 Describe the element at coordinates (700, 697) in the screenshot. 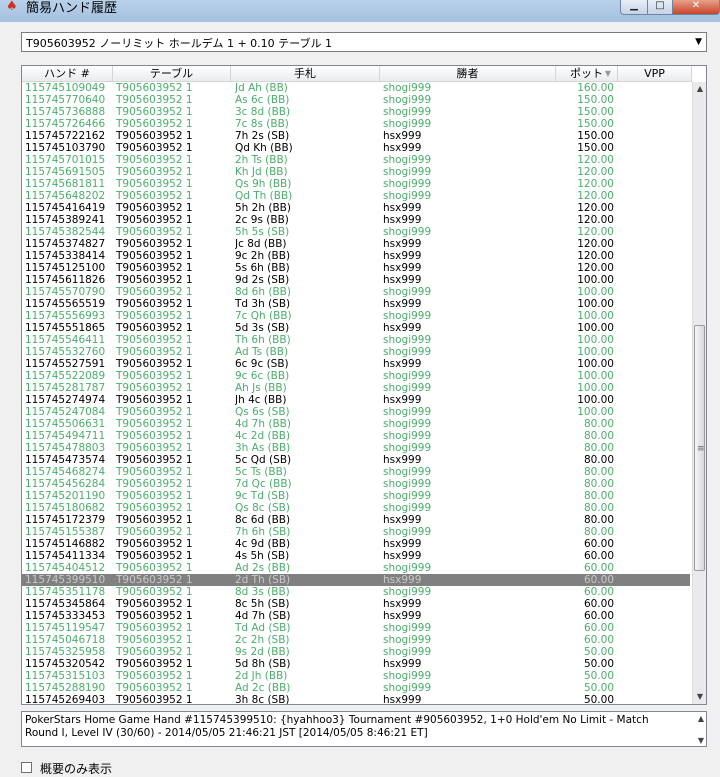

I see `scroll-down-arrow-icon: ▼` at that location.